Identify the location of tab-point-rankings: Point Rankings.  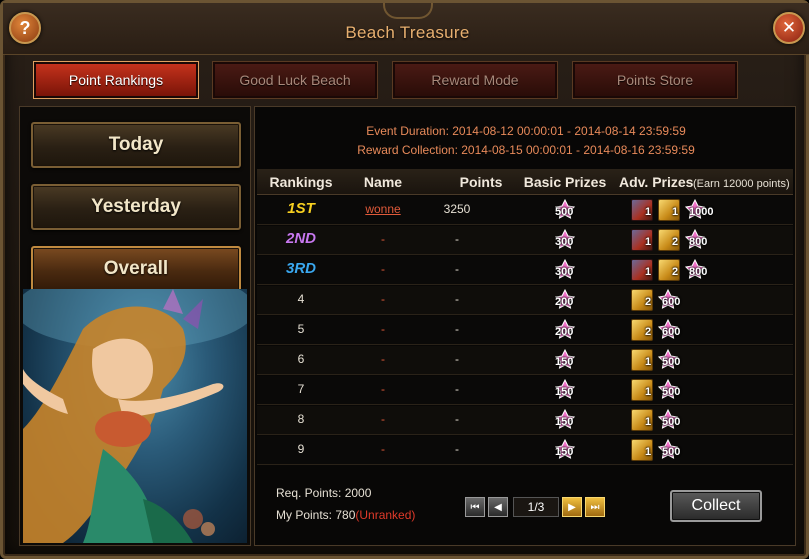
(116, 80).